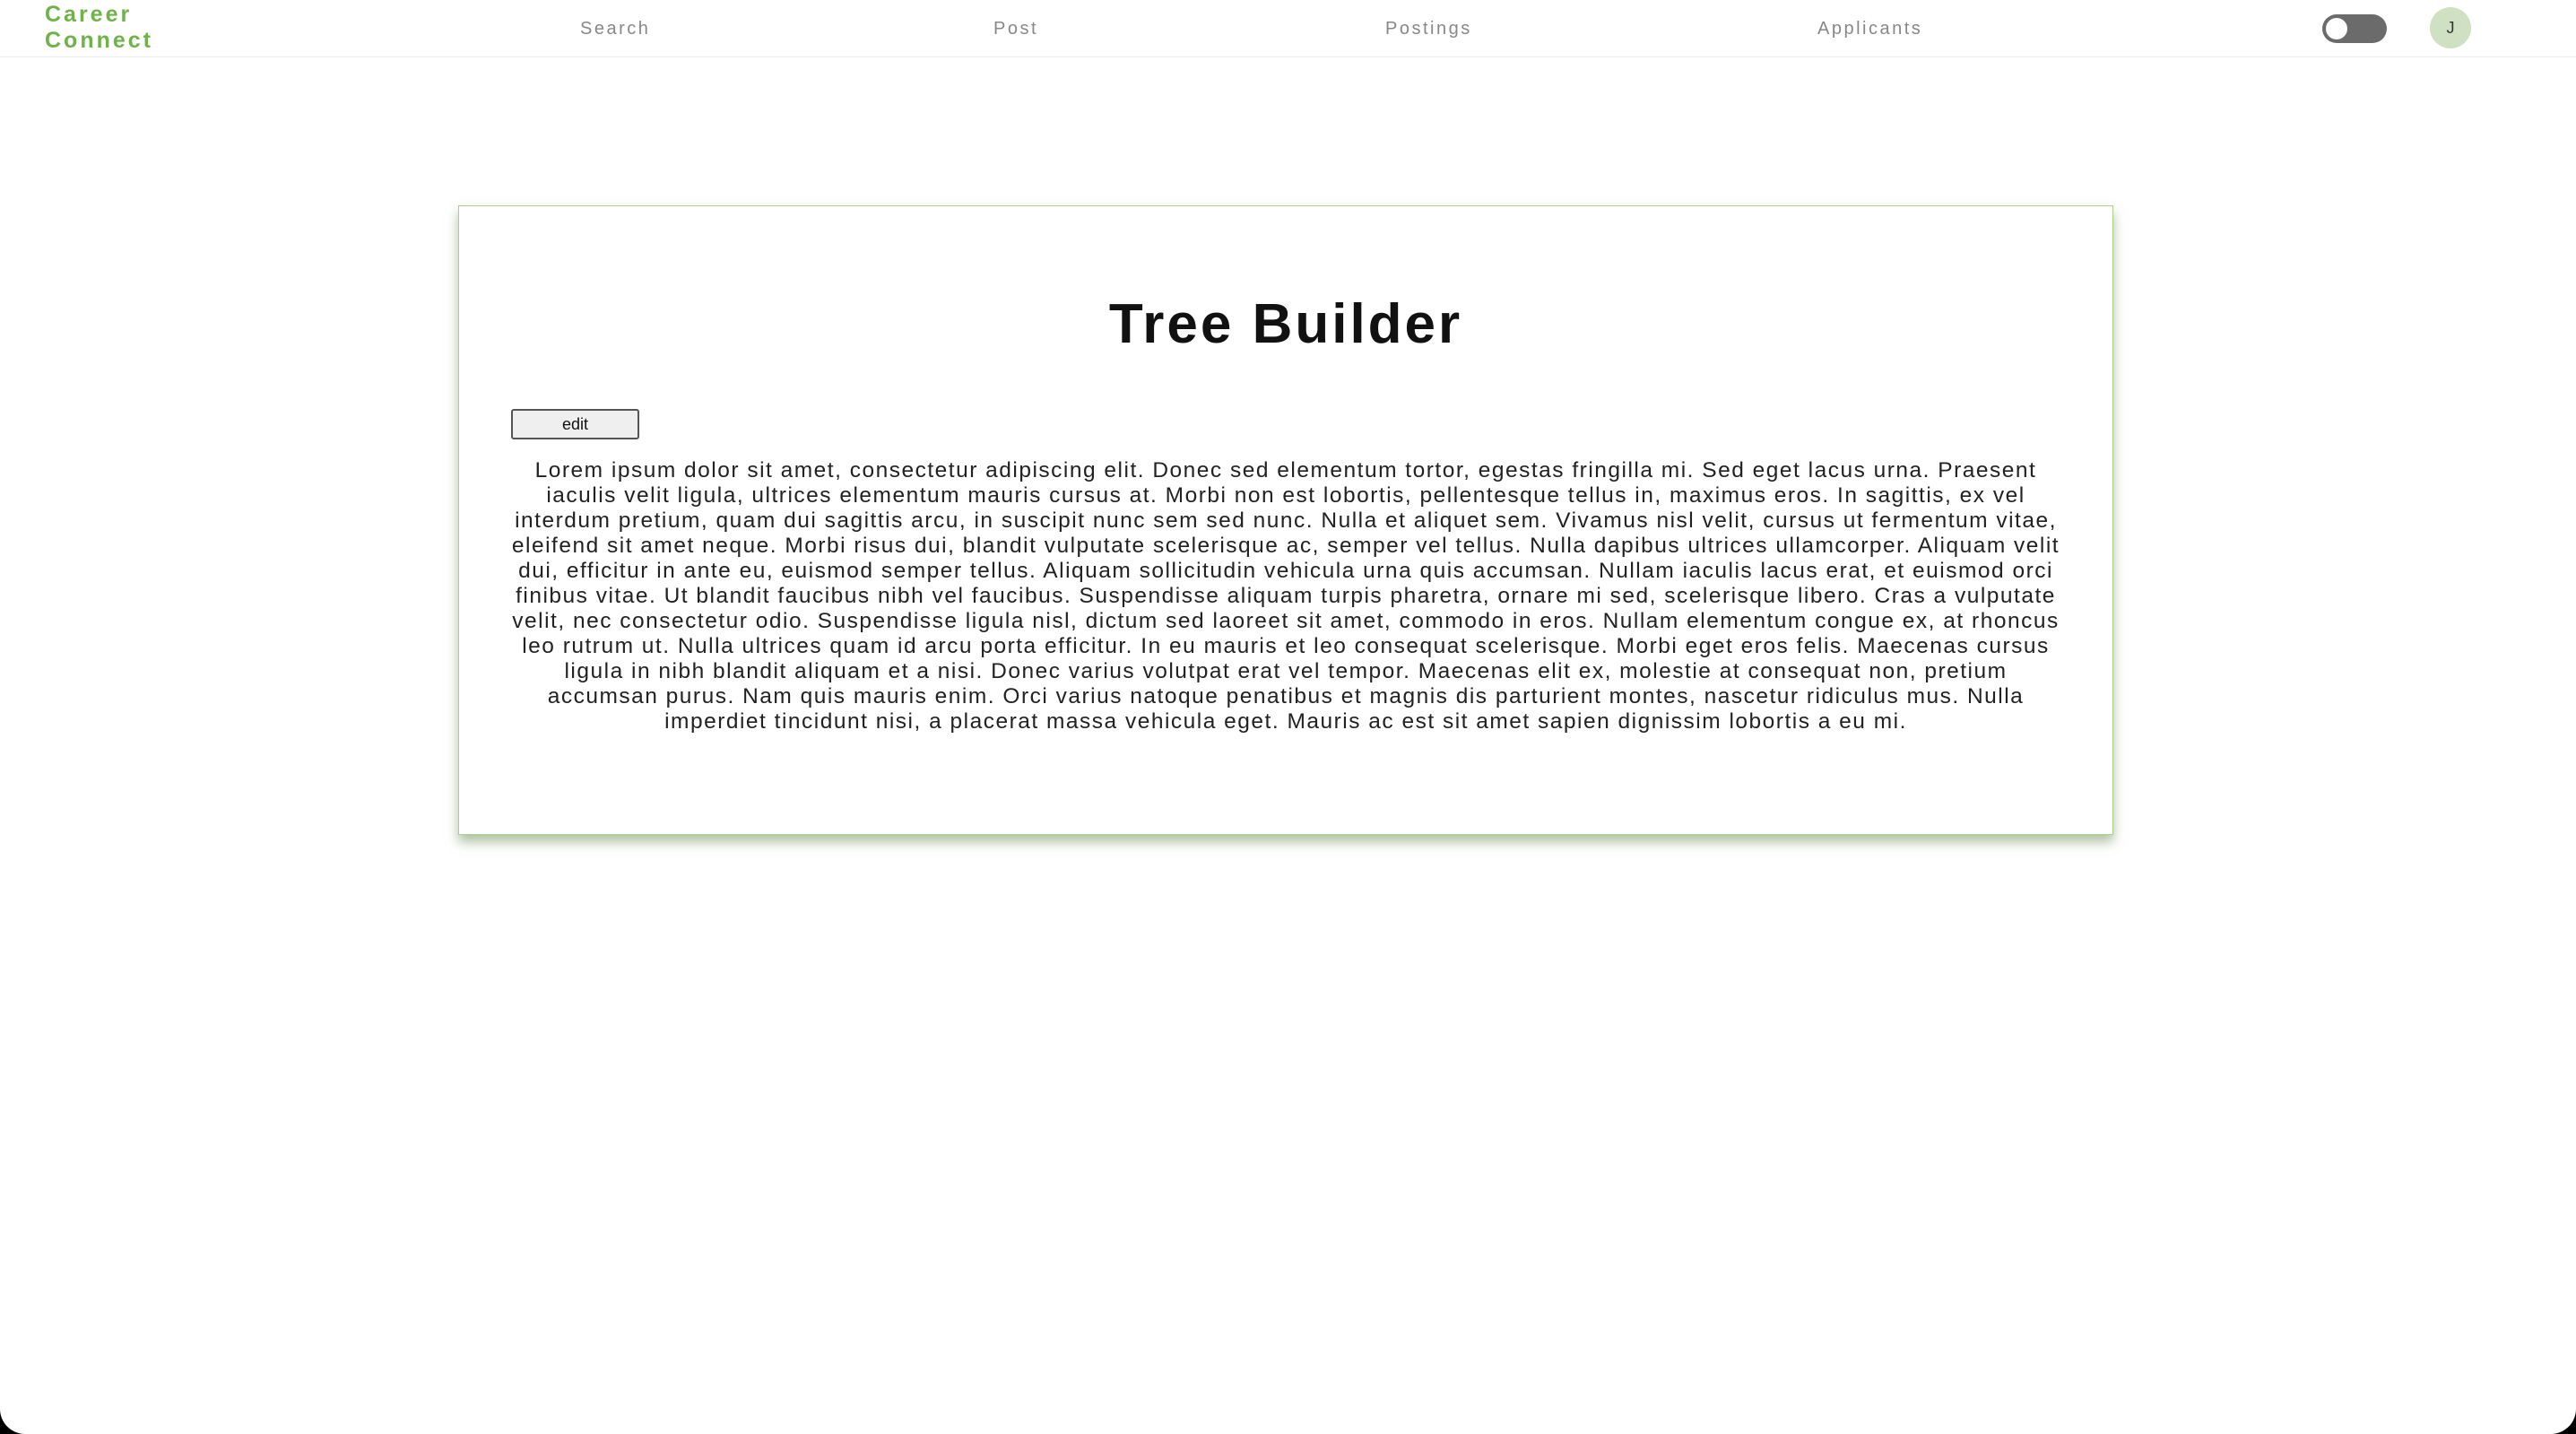 This screenshot has width=2576, height=1434. What do you see at coordinates (89, 15) in the screenshot?
I see `brand-line-1: Career` at bounding box center [89, 15].